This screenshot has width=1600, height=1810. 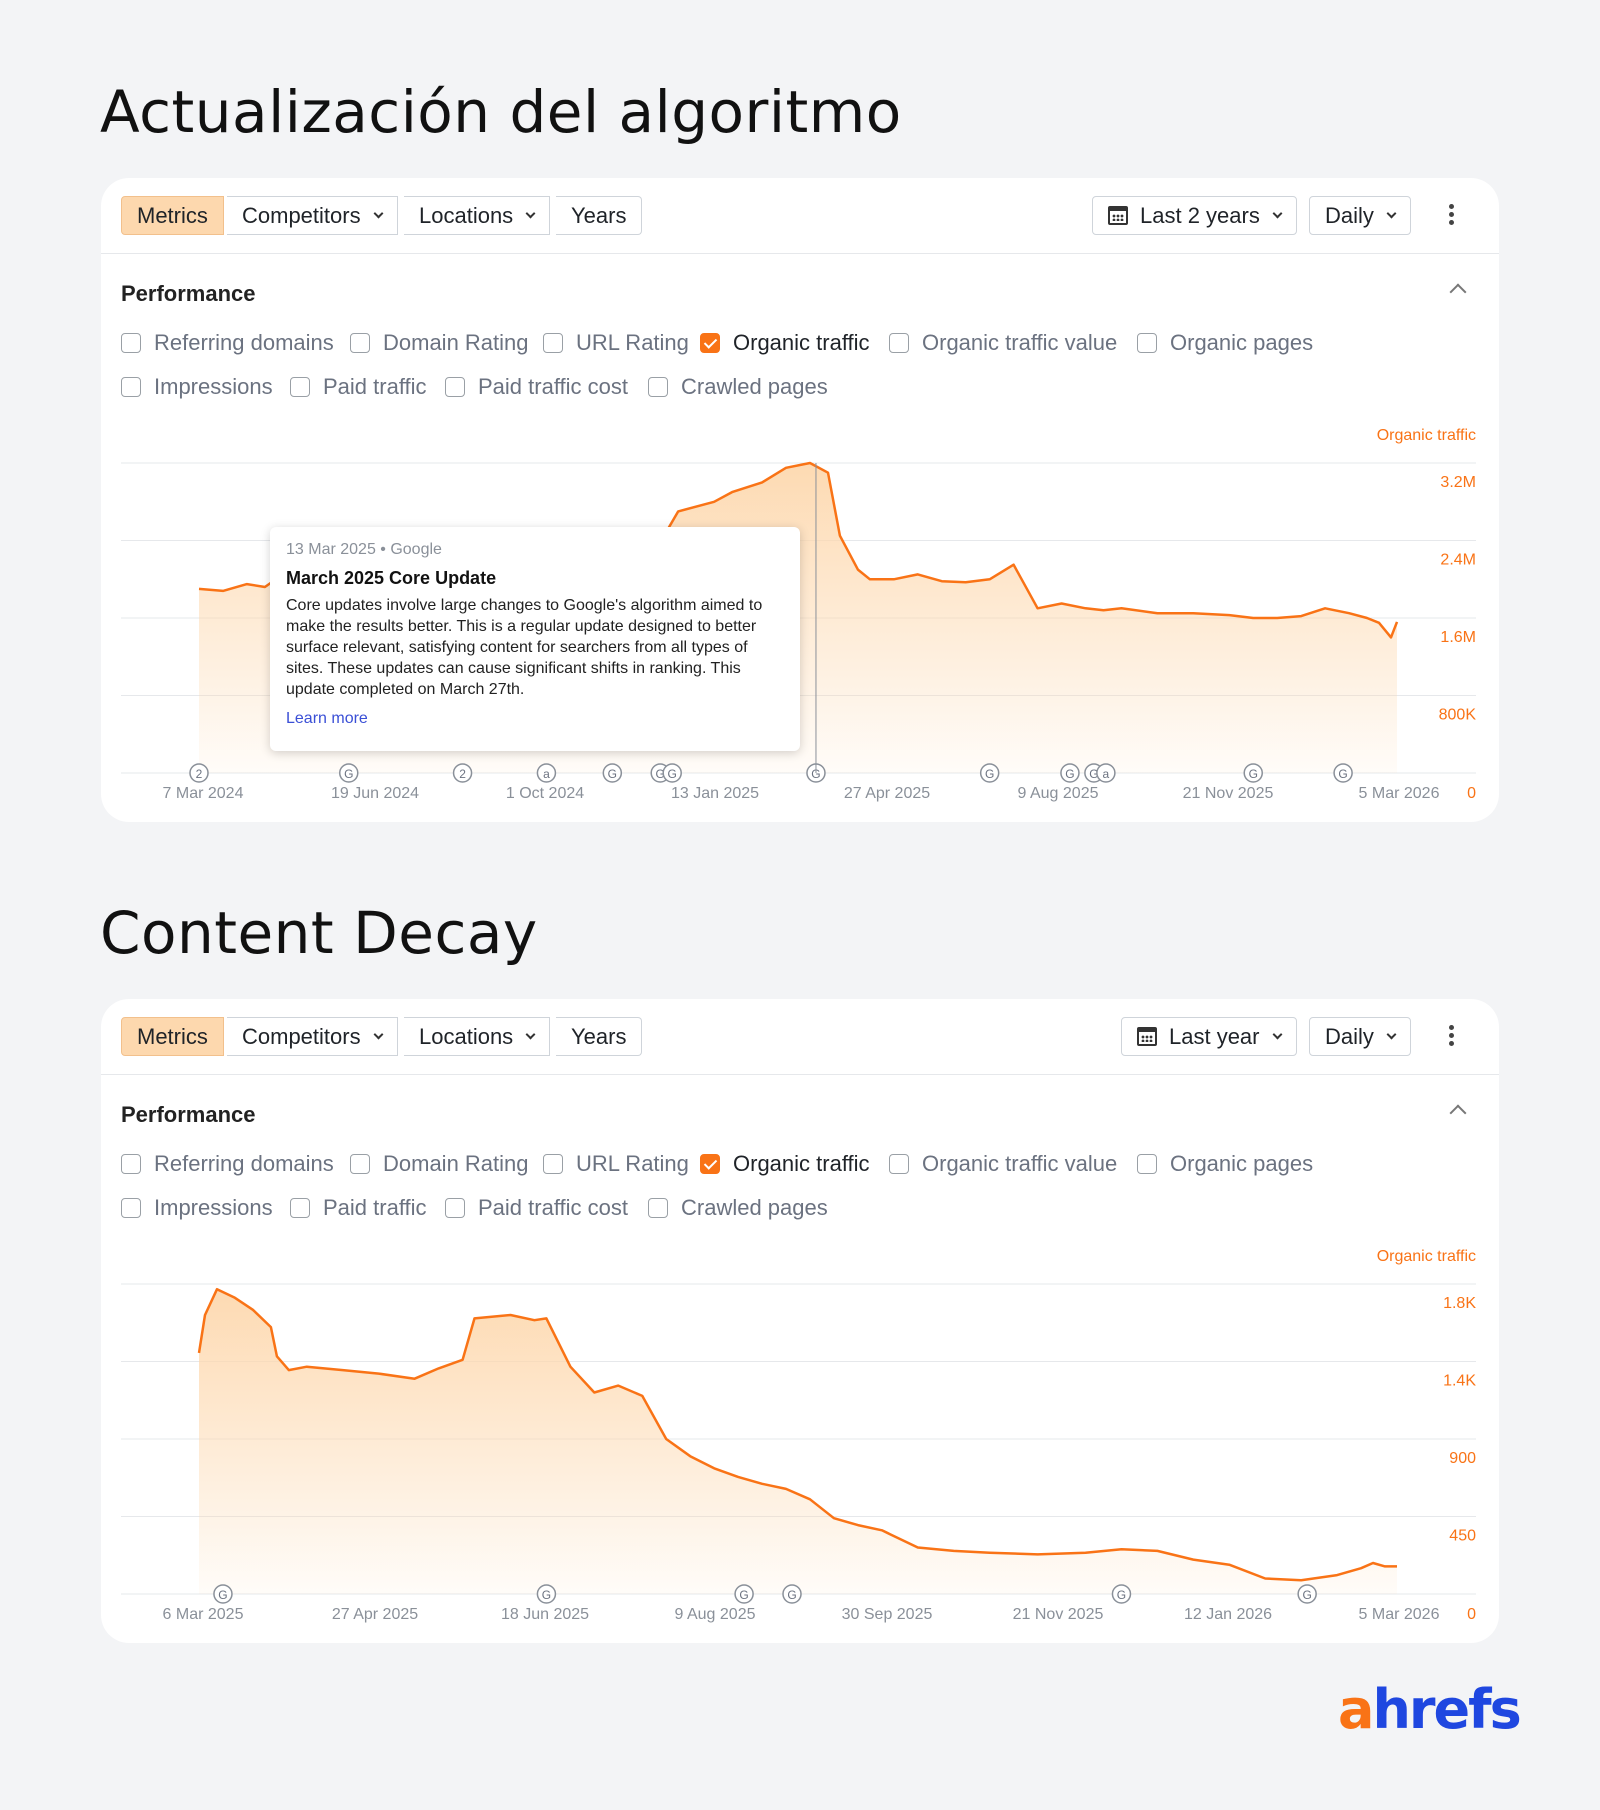 What do you see at coordinates (1459, 1303) in the screenshot?
I see `y-tick-label: 1.8K` at bounding box center [1459, 1303].